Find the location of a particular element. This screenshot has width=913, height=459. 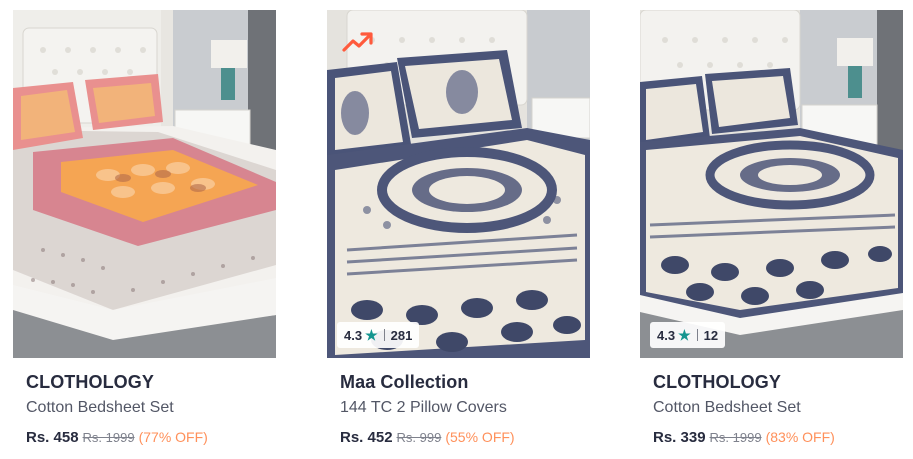

rating-count: 281 is located at coordinates (401, 335).